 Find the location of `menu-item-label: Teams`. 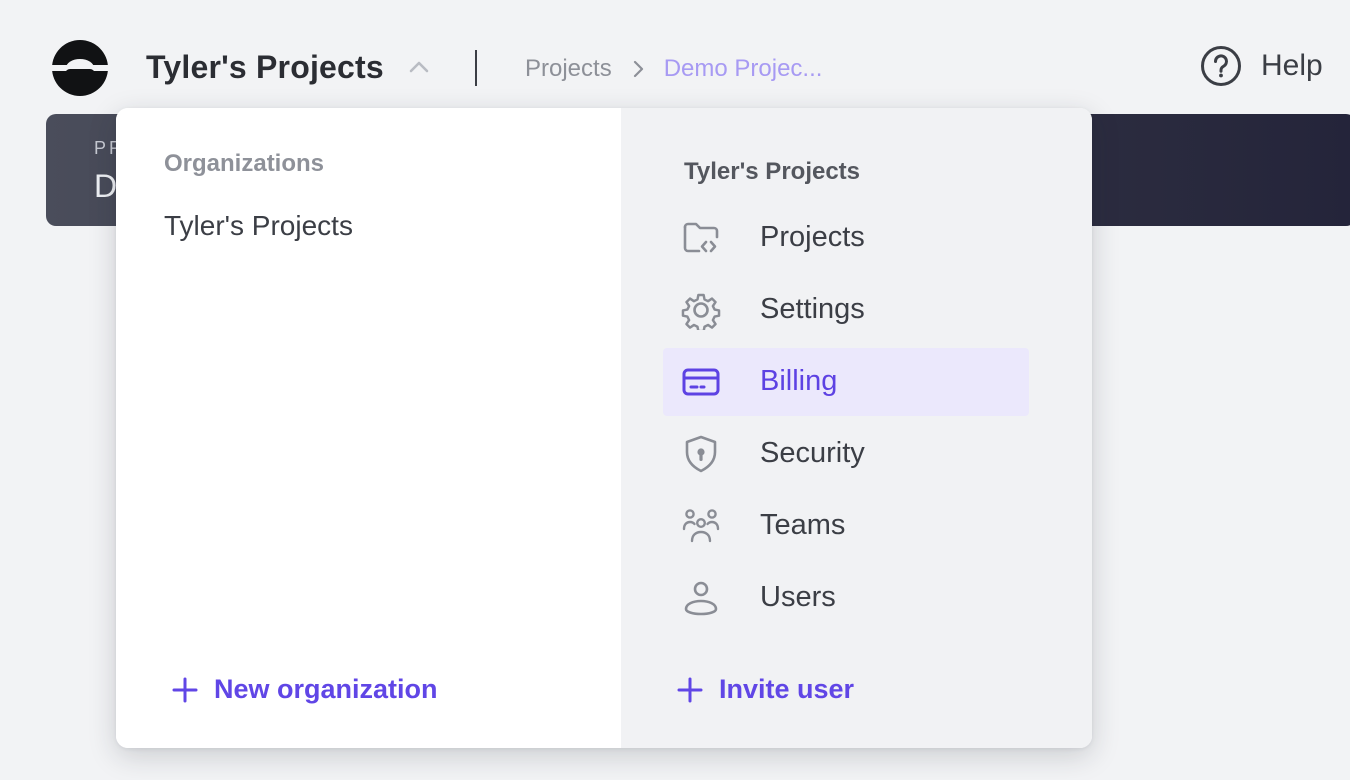

menu-item-label: Teams is located at coordinates (803, 525).